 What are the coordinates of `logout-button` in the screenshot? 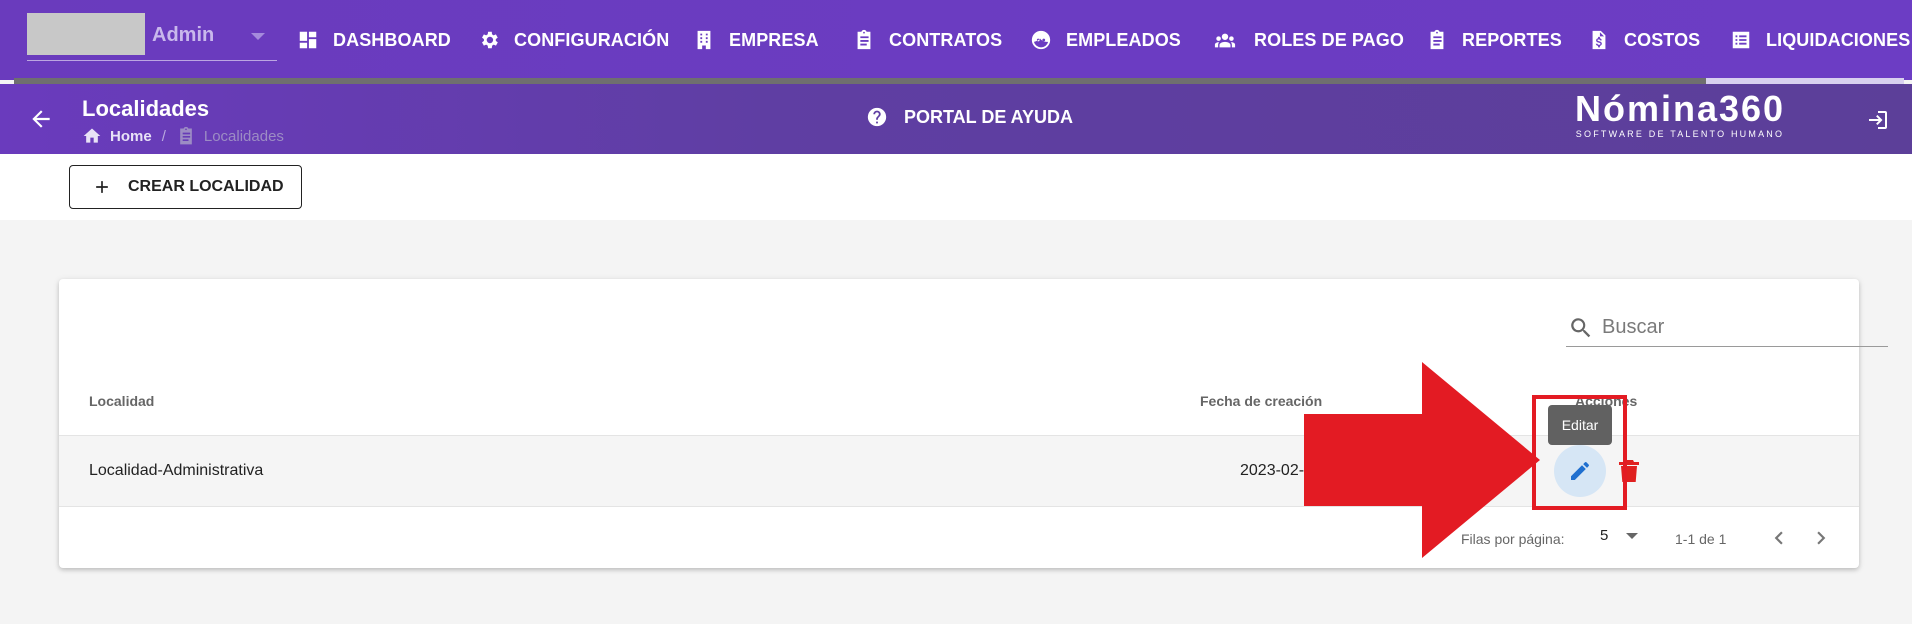 It's located at (1878, 120).